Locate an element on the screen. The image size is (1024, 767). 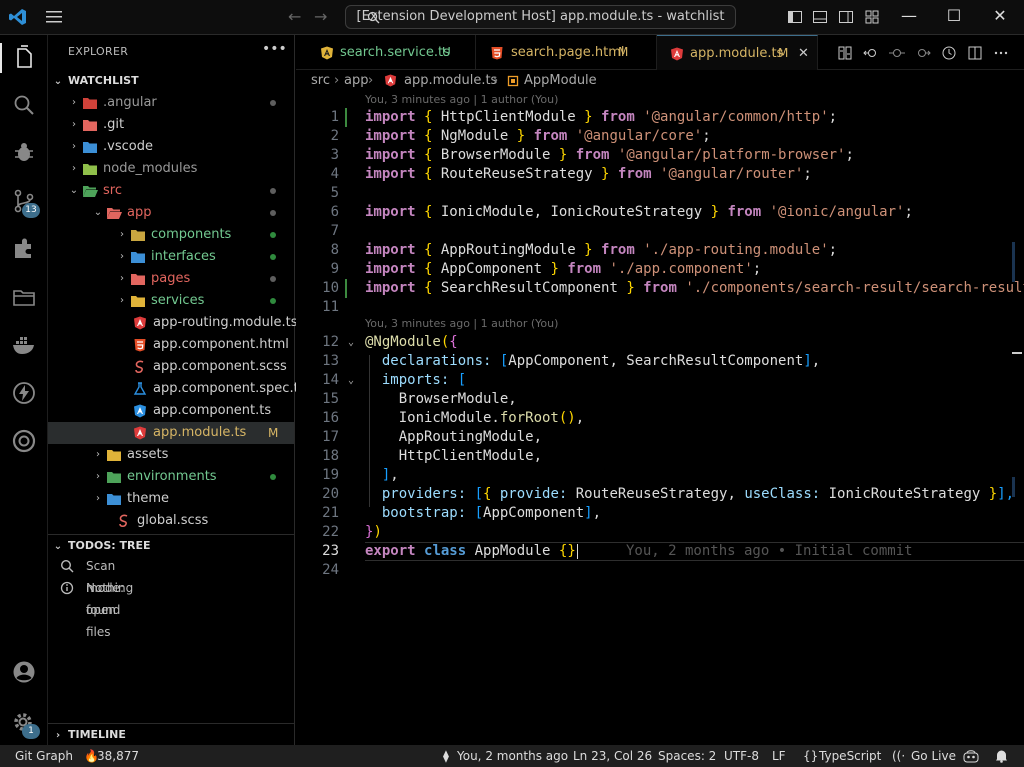
split-editor-icon is located at coordinates (975, 53).